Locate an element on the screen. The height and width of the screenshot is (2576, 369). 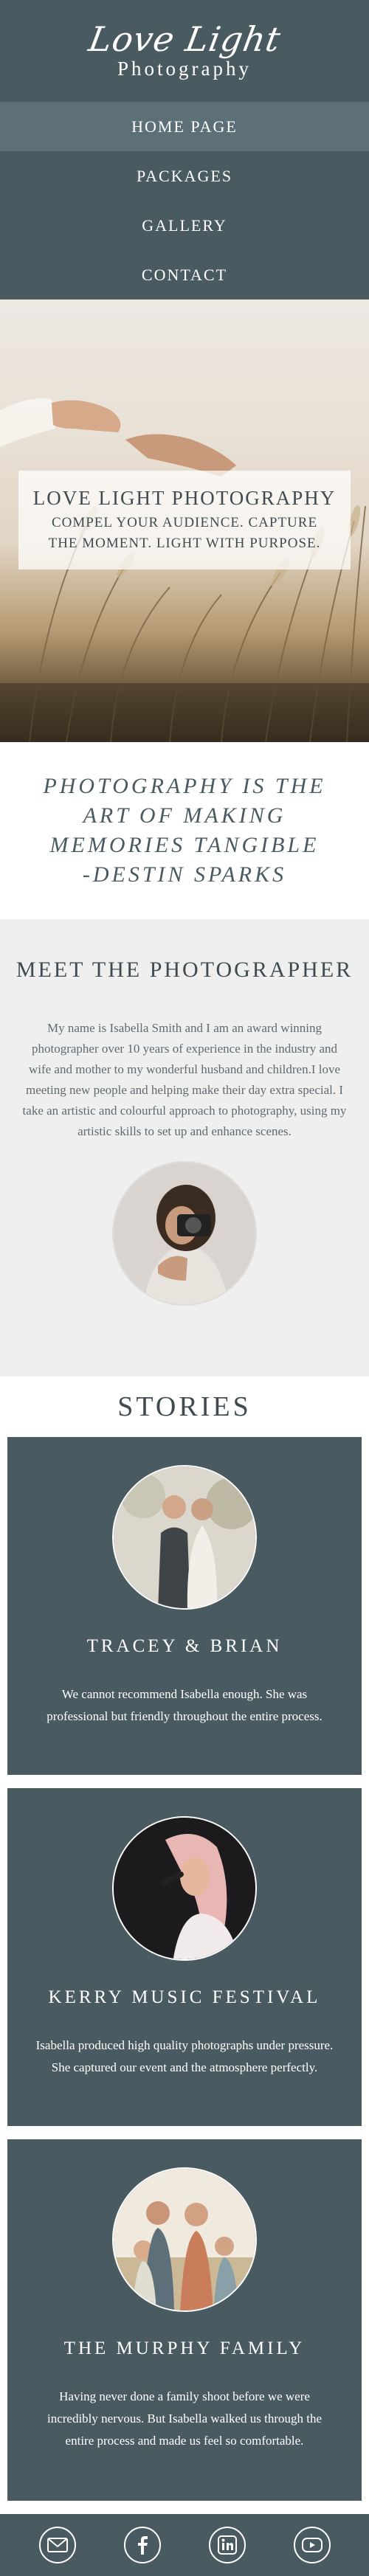
story-title: KERRY MUSIC FESTIVAL is located at coordinates (184, 1997).